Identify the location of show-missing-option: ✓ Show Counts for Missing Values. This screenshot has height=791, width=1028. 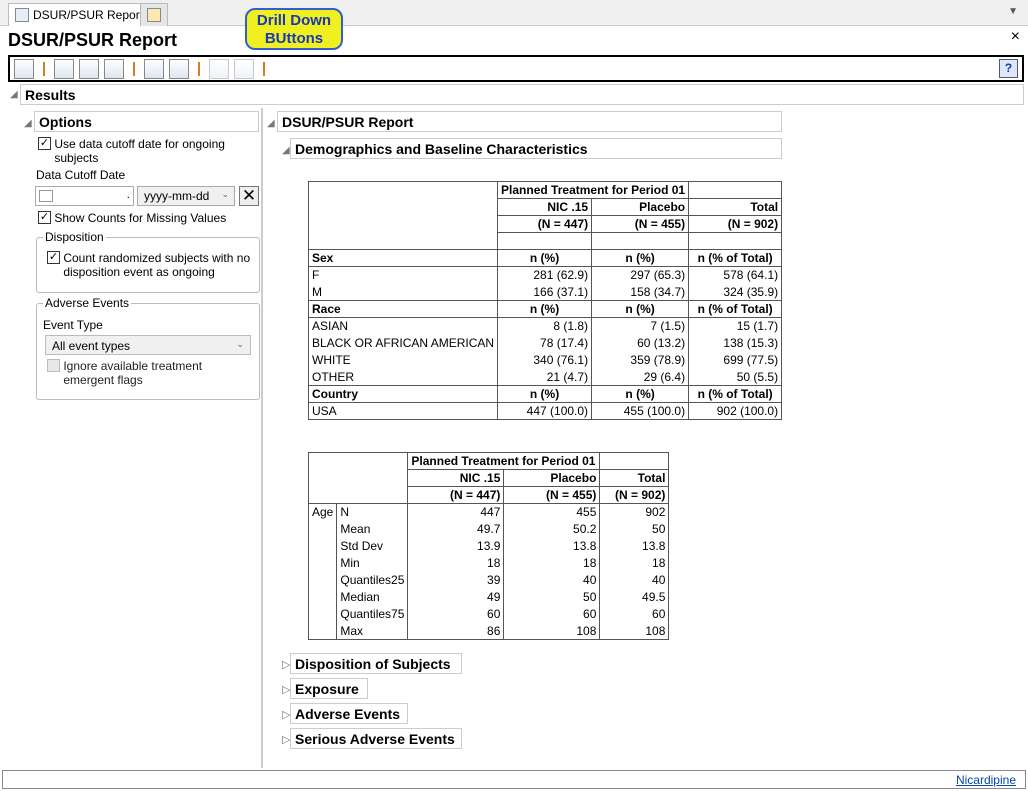
(132, 218).